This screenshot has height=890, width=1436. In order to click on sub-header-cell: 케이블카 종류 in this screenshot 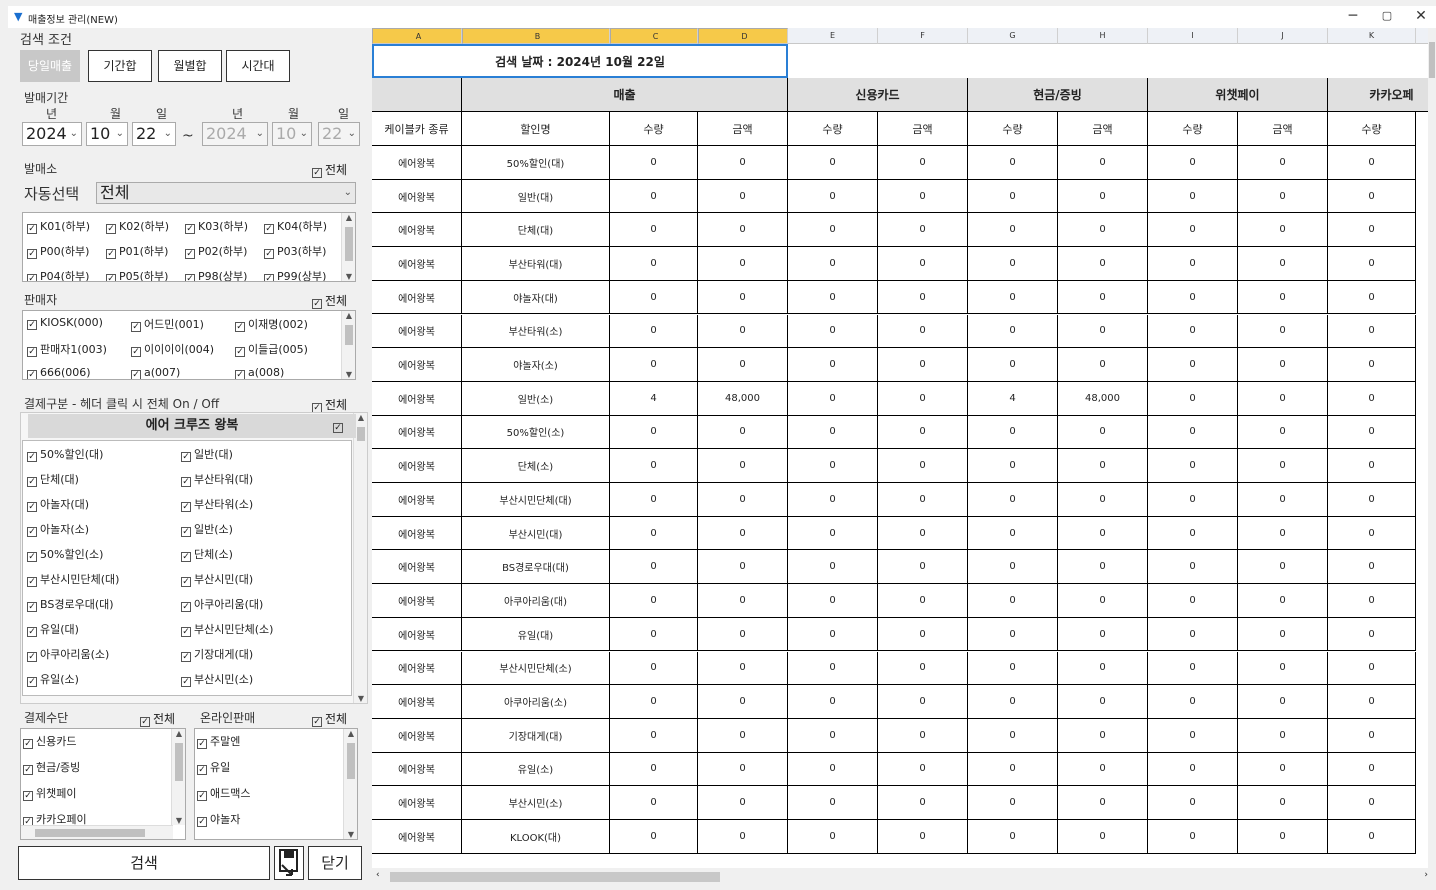, I will do `click(417, 129)`.